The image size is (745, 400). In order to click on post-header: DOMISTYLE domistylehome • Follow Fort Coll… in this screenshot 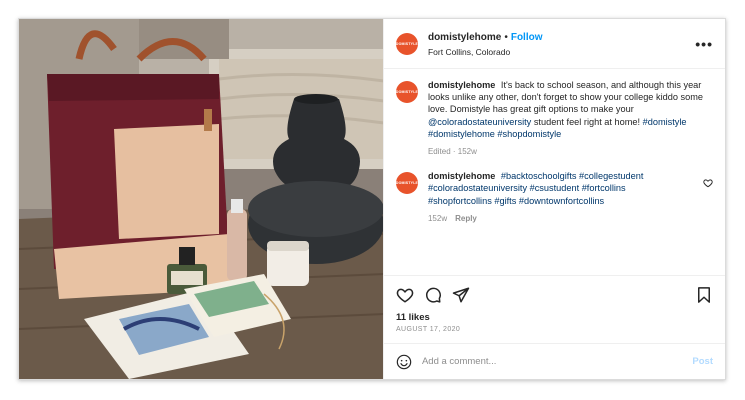, I will do `click(554, 44)`.